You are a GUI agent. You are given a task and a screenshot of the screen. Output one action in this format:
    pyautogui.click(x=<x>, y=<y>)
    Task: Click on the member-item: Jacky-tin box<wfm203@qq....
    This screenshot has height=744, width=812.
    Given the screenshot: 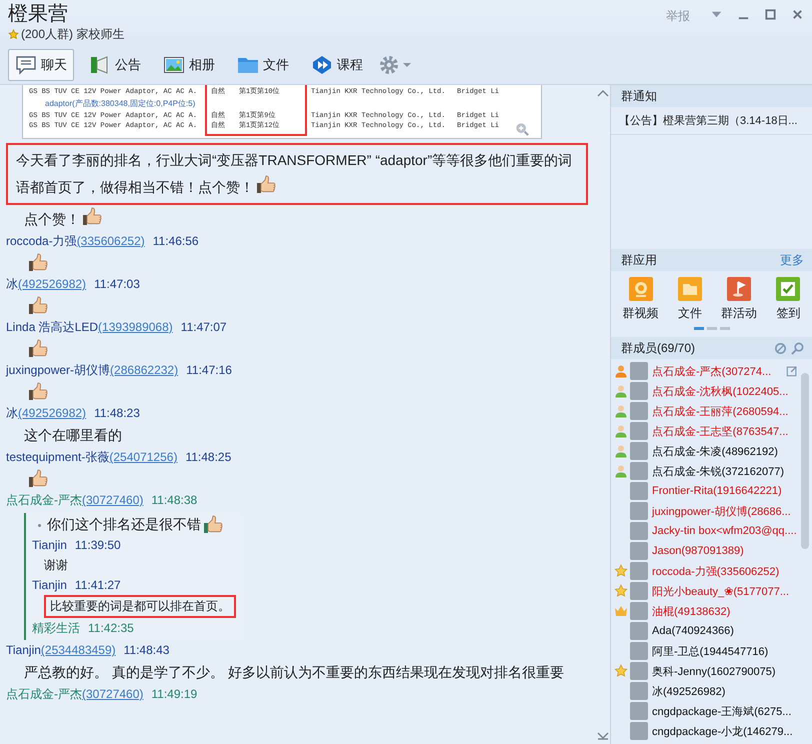 What is the action you would take?
    pyautogui.click(x=706, y=531)
    